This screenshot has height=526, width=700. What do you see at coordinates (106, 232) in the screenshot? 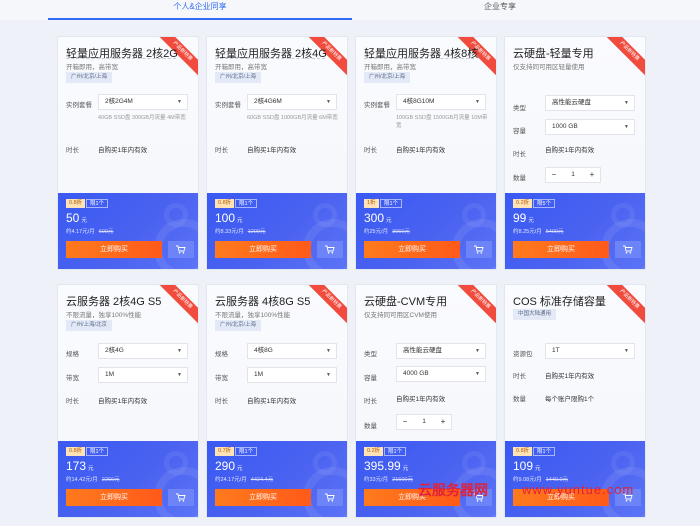
I see `original-price: 600元` at bounding box center [106, 232].